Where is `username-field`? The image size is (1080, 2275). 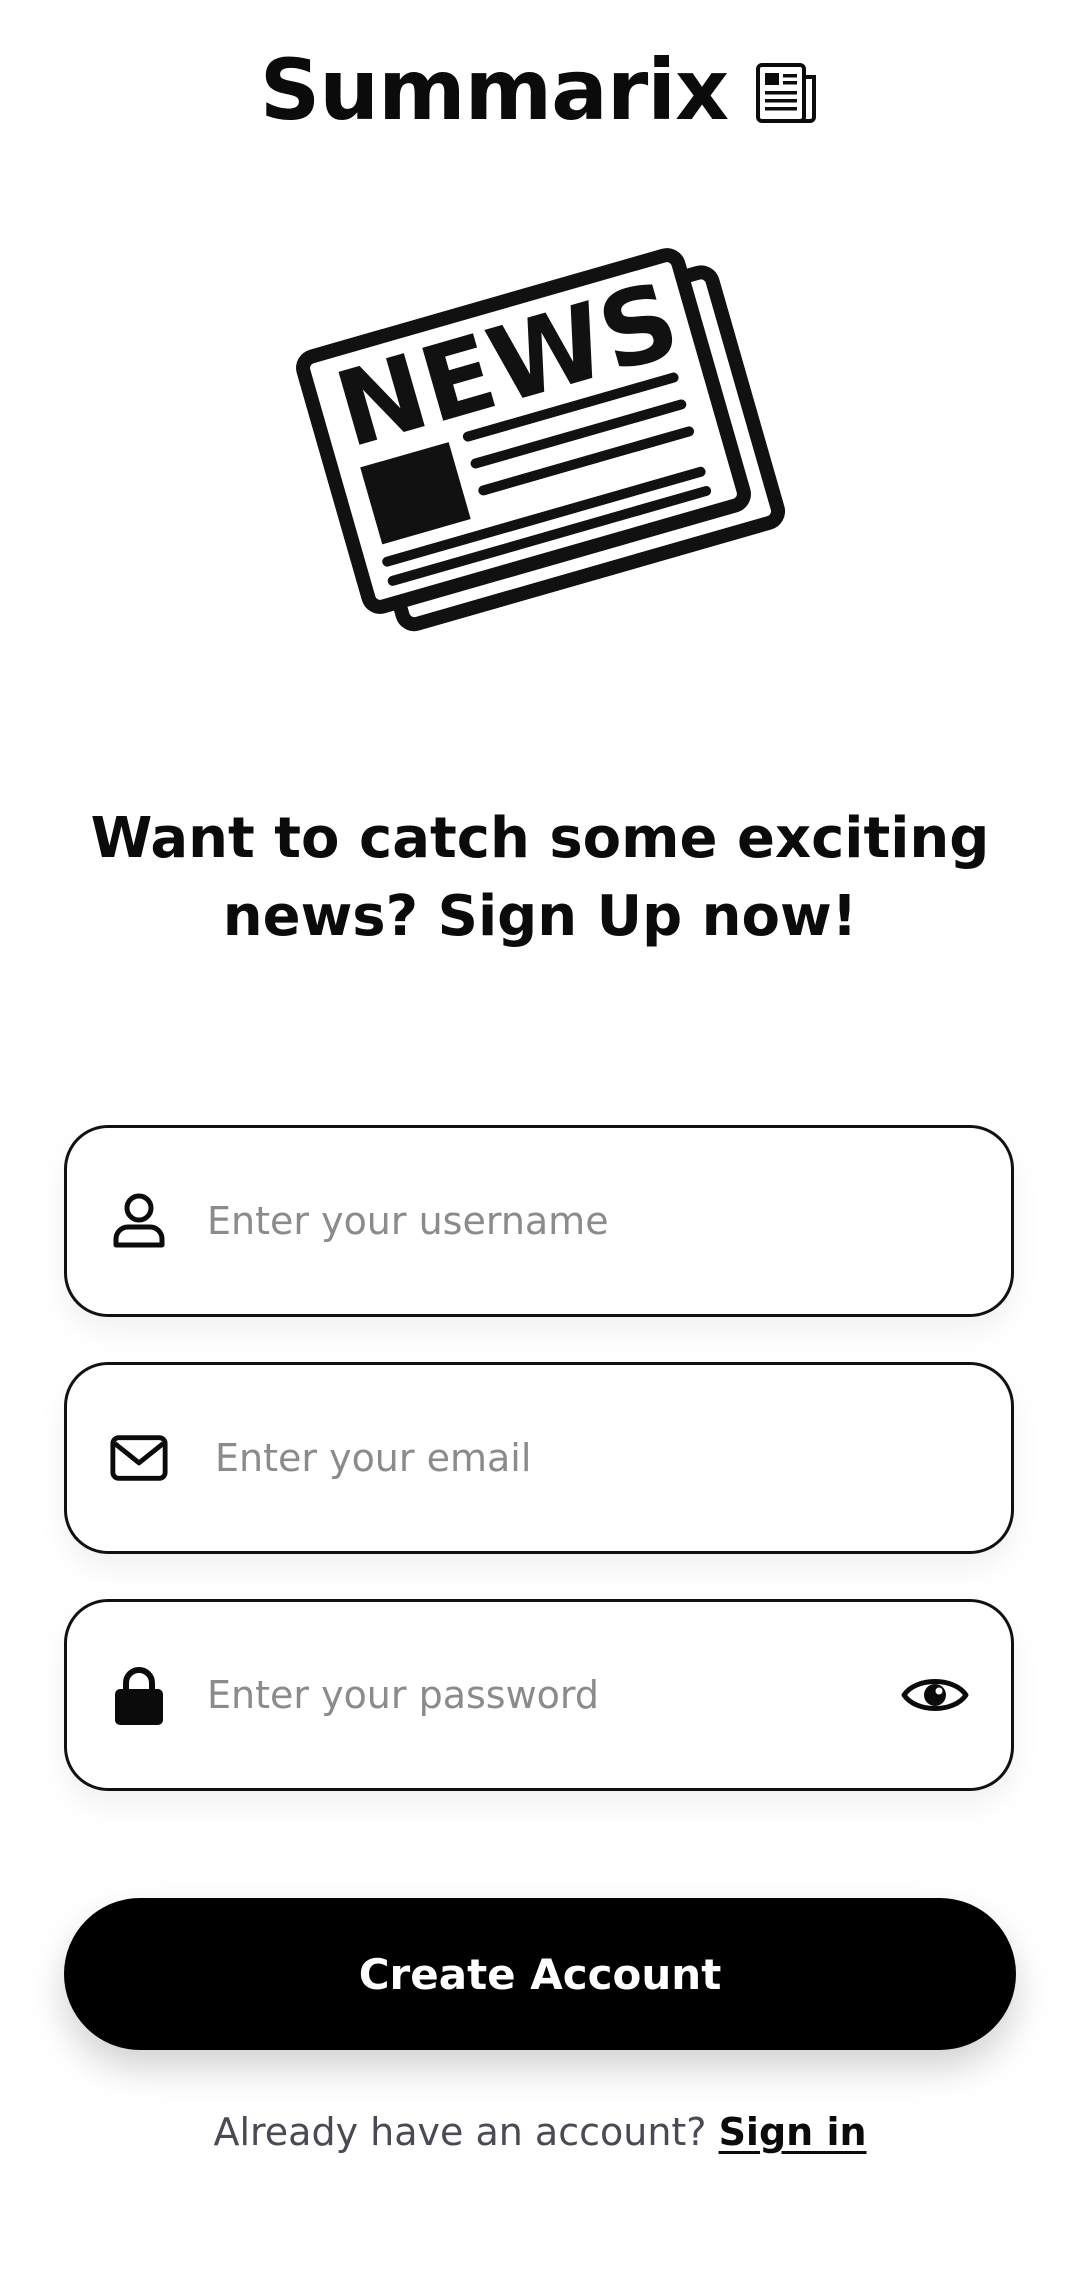 username-field is located at coordinates (539, 1221).